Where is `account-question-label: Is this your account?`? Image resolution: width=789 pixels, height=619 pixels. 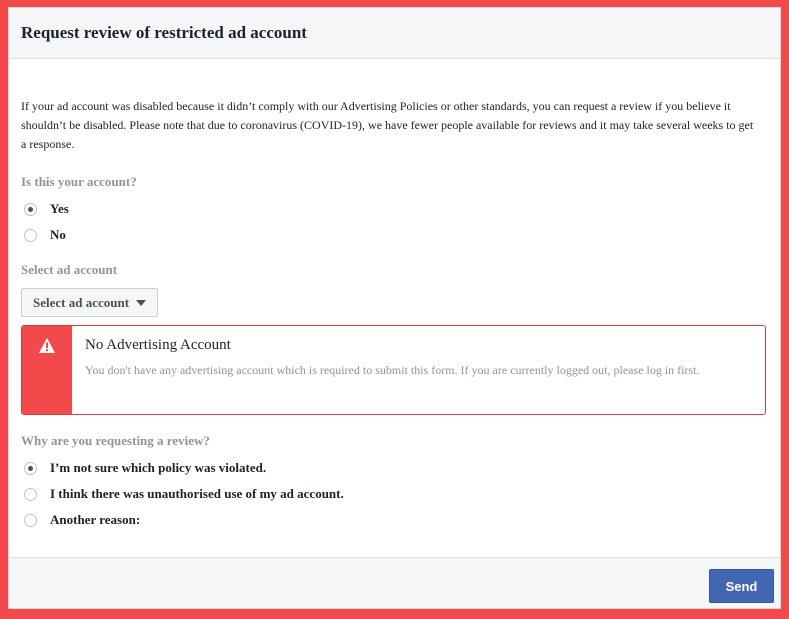
account-question-label: Is this your account? is located at coordinates (79, 181).